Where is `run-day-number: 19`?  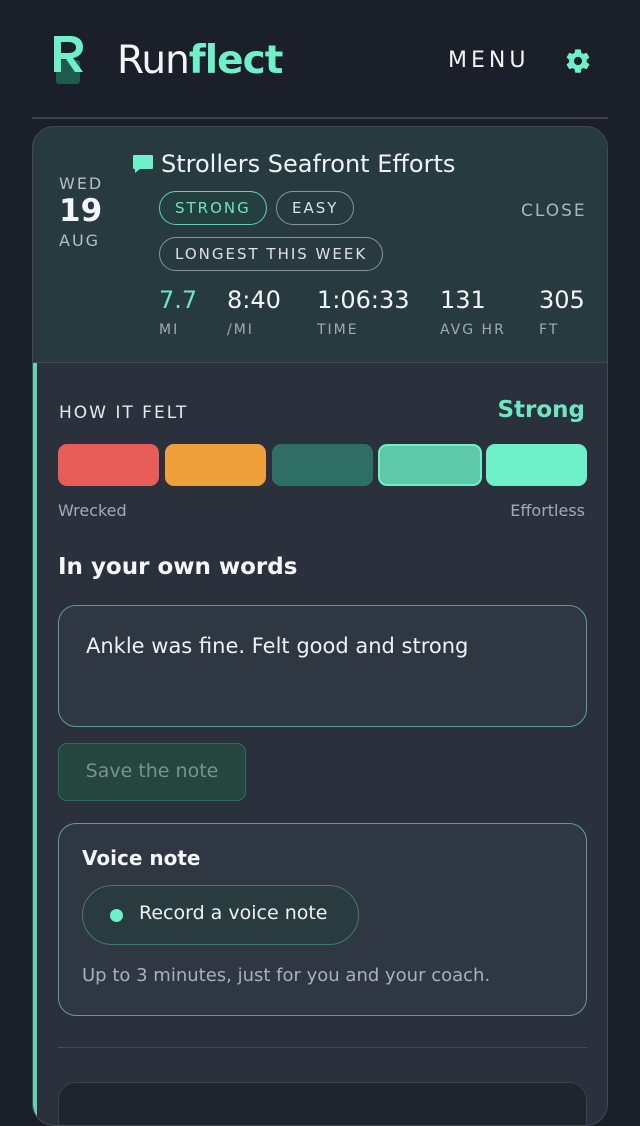
run-day-number: 19 is located at coordinates (81, 211).